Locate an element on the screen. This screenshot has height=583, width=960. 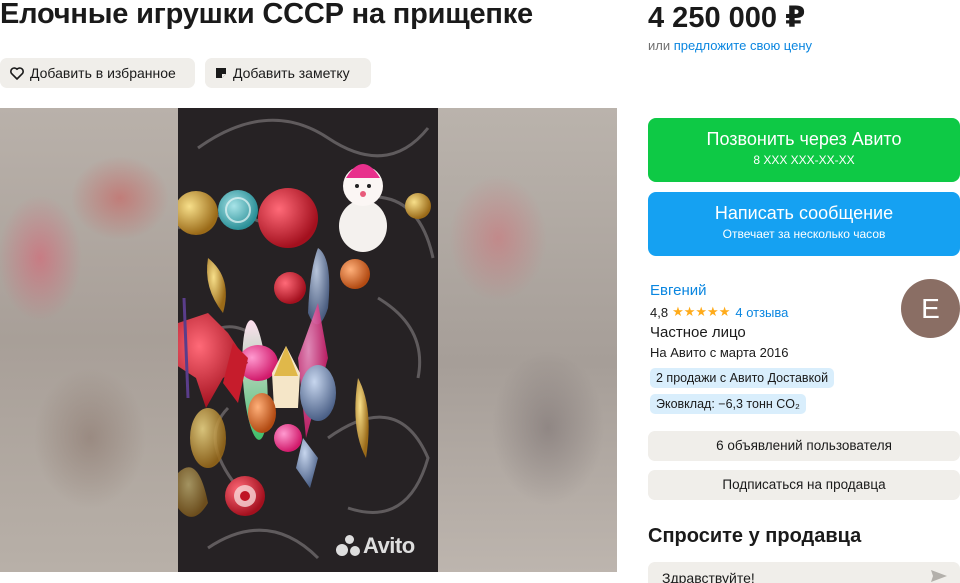
seller-avatar: E is located at coordinates (930, 308).